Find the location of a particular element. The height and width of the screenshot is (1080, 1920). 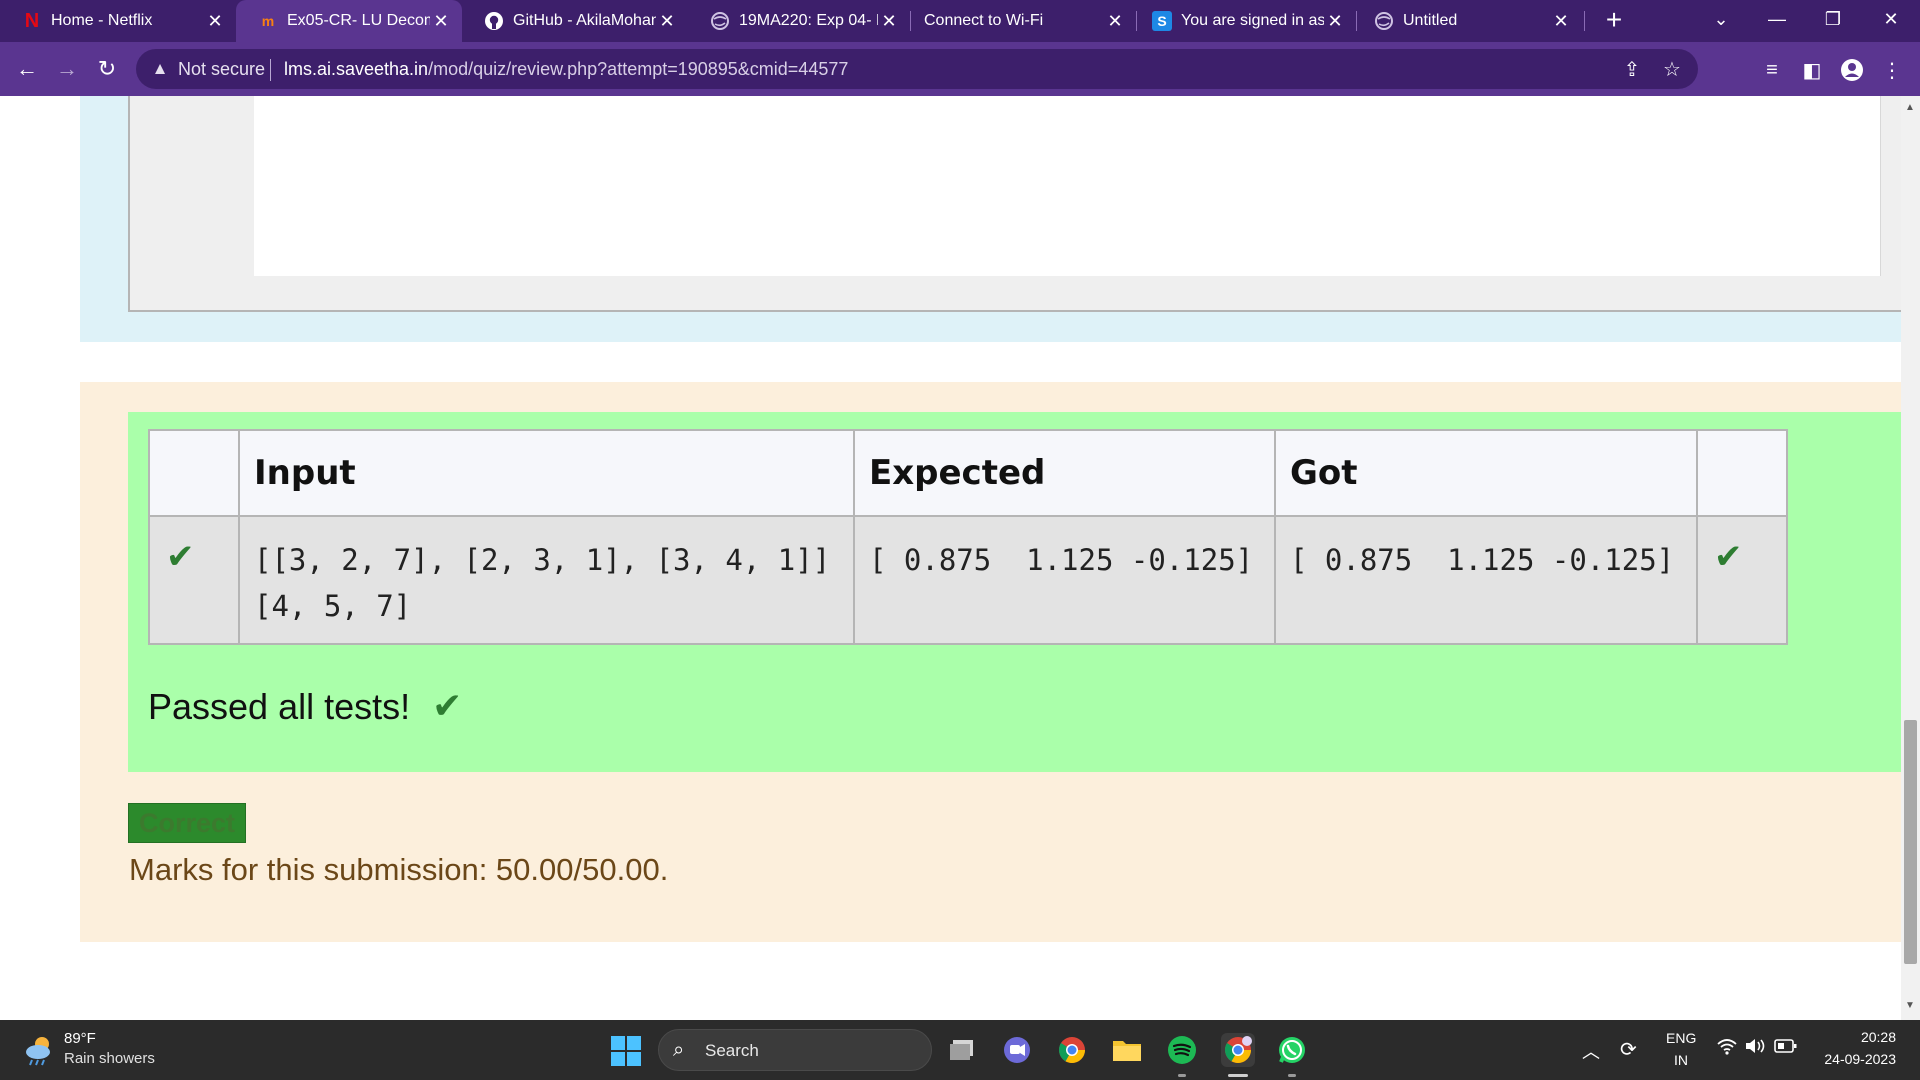

menu-kebab-icon: ⋮ is located at coordinates (1892, 70).